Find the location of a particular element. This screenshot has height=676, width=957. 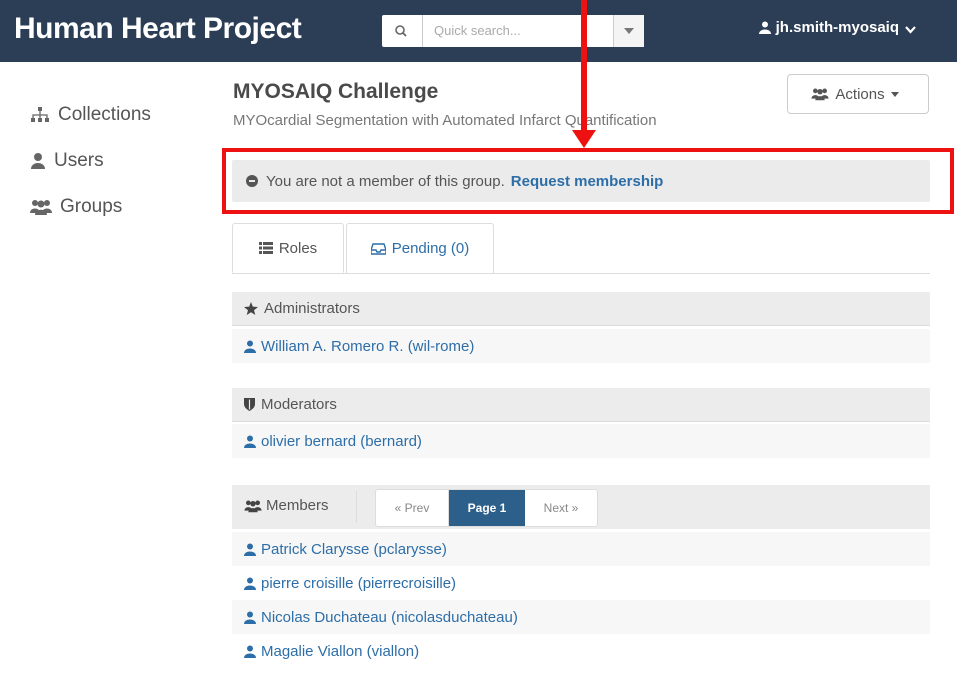

pager-current-page: Page 1 is located at coordinates (487, 508).